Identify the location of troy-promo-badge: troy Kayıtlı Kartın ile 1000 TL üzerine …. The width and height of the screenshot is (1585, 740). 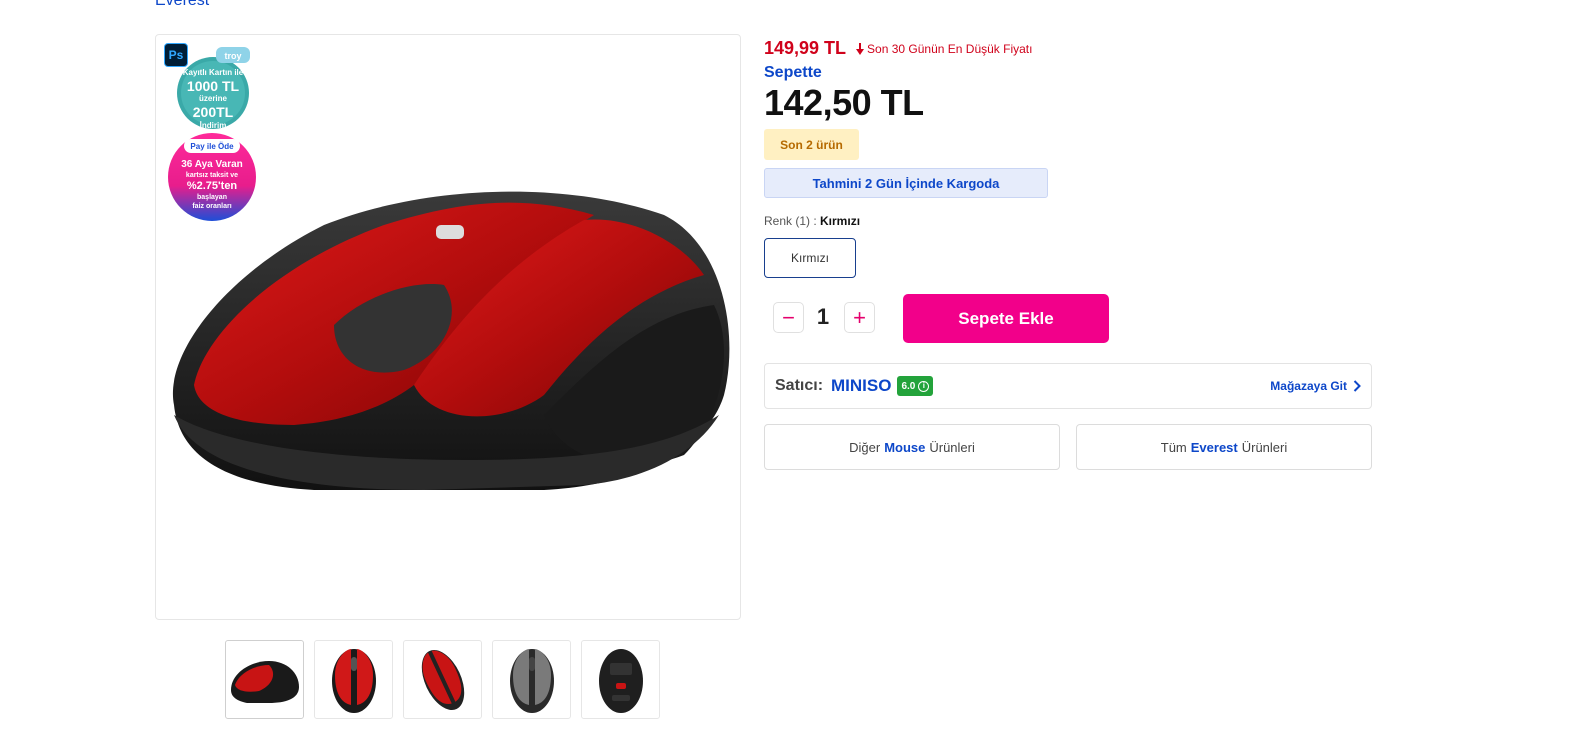
(213, 88).